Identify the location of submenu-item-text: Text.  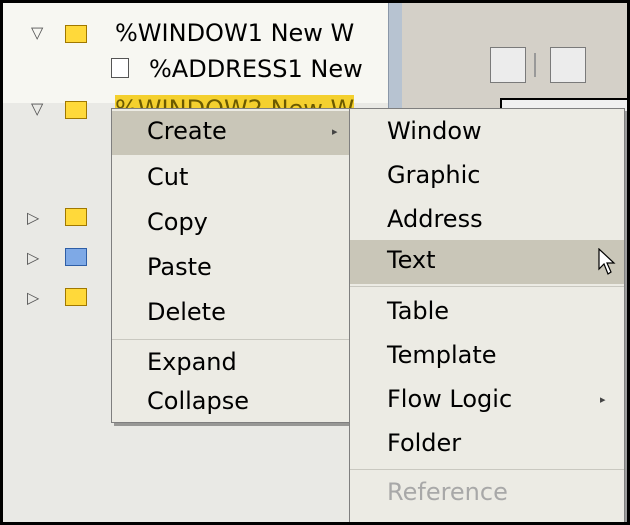
(487, 262).